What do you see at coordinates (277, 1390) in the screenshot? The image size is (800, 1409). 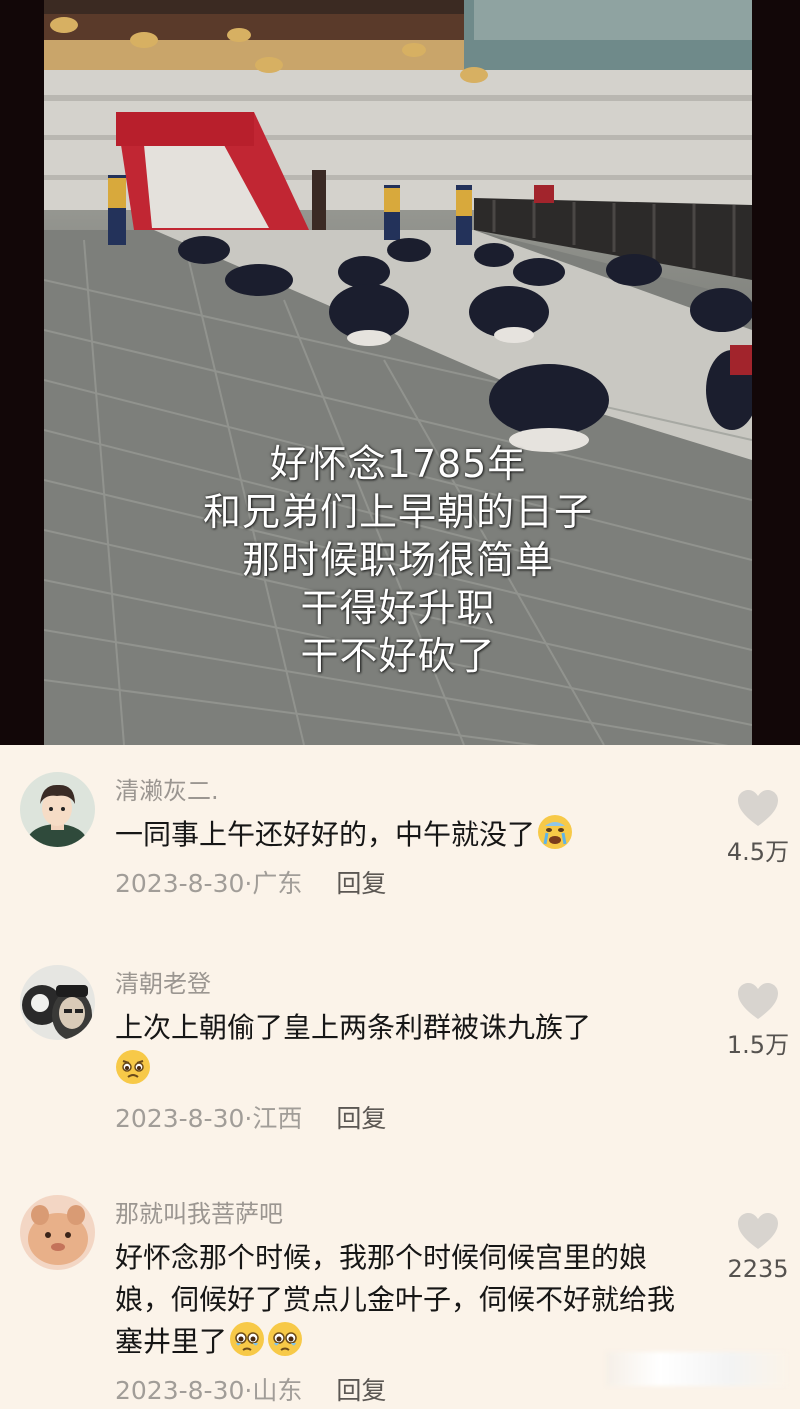 I see `comment-location: 山东` at bounding box center [277, 1390].